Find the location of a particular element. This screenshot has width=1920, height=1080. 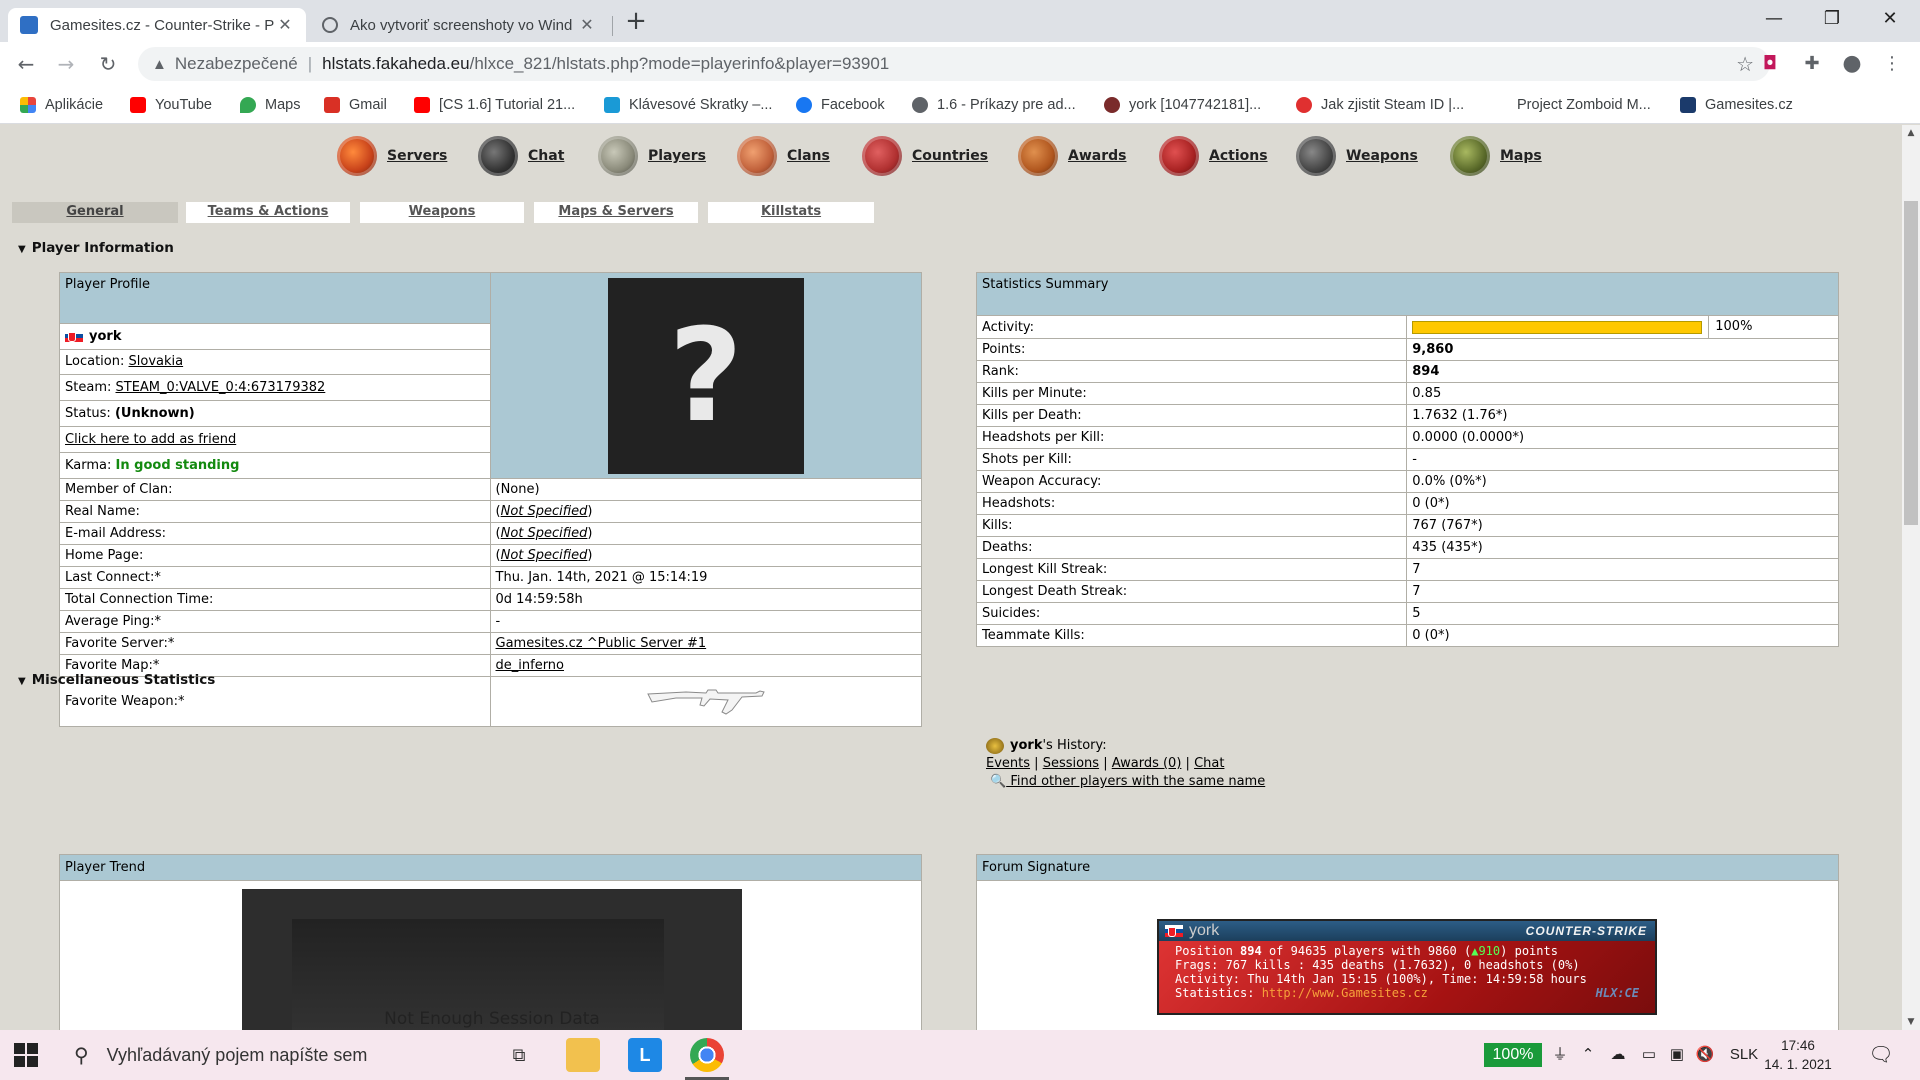

activity-cell: 100% is located at coordinates (1622, 327).